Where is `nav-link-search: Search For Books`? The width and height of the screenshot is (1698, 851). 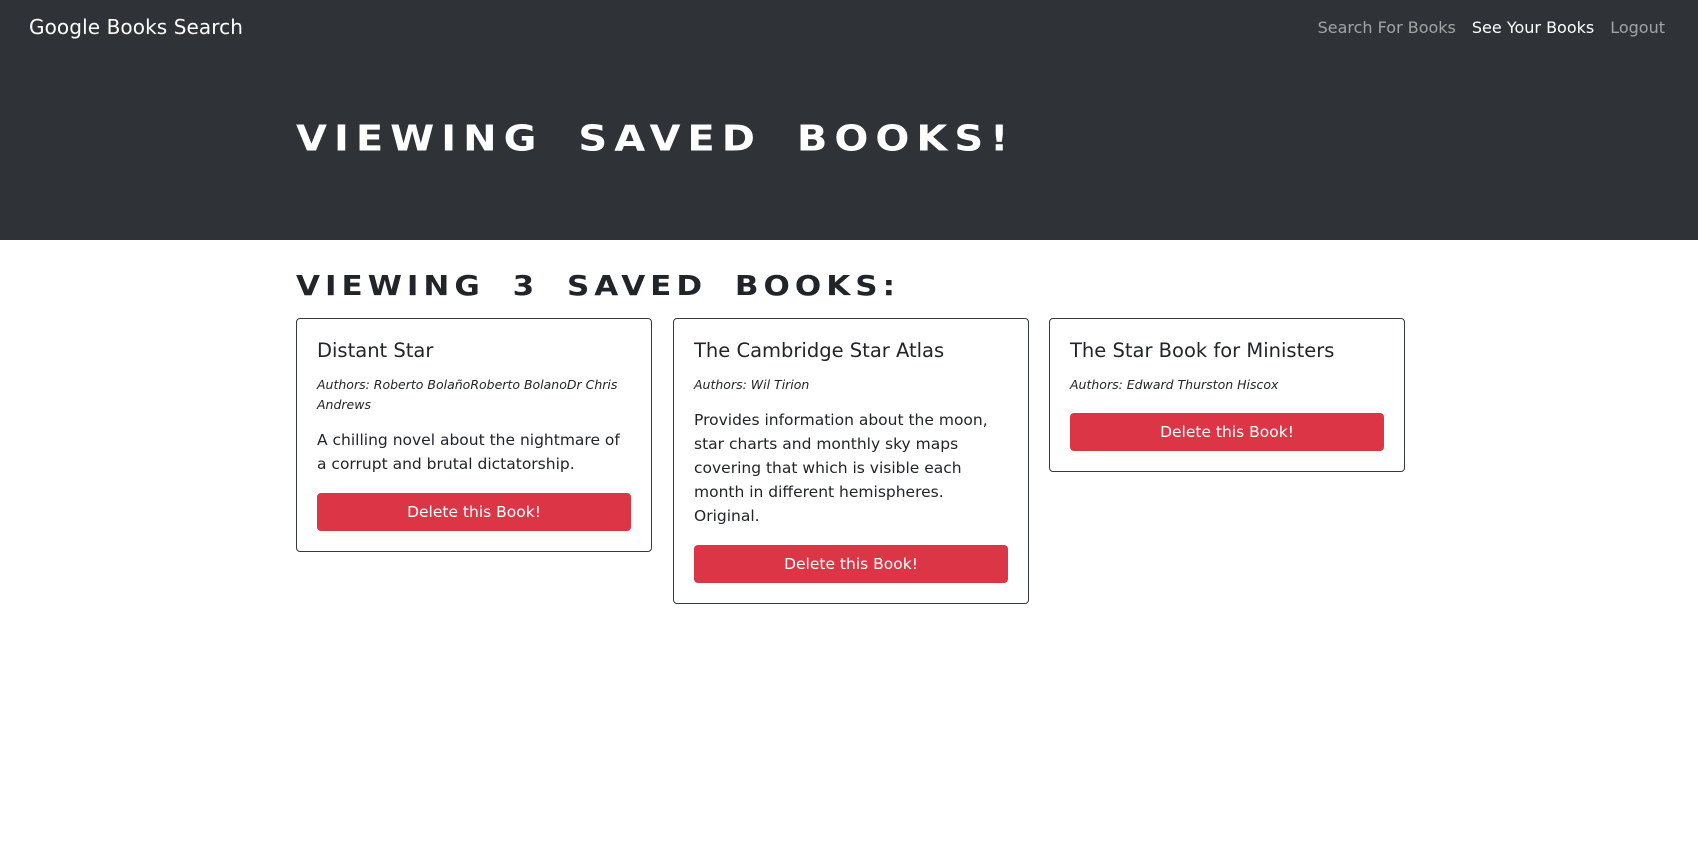
nav-link-search: Search For Books is located at coordinates (1387, 27).